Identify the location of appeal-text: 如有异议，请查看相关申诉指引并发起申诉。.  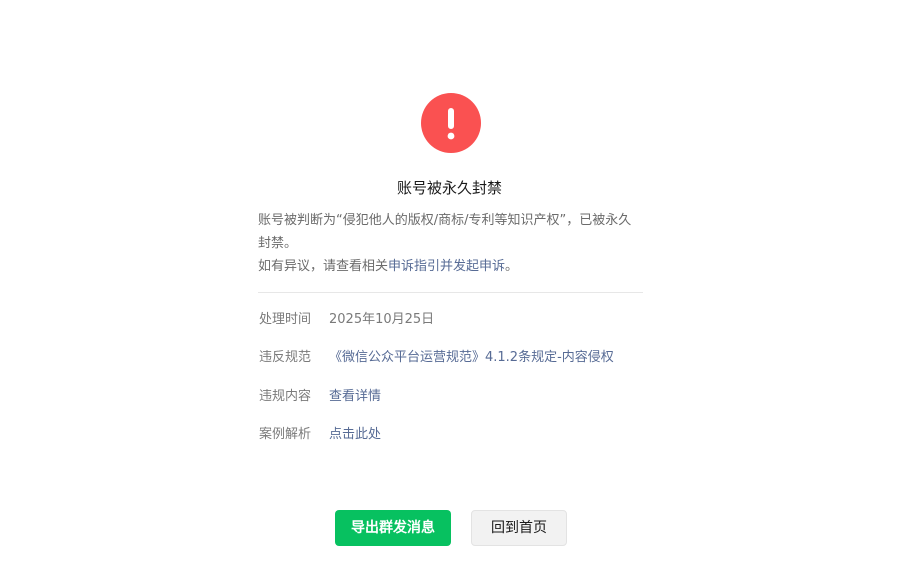
(451, 266).